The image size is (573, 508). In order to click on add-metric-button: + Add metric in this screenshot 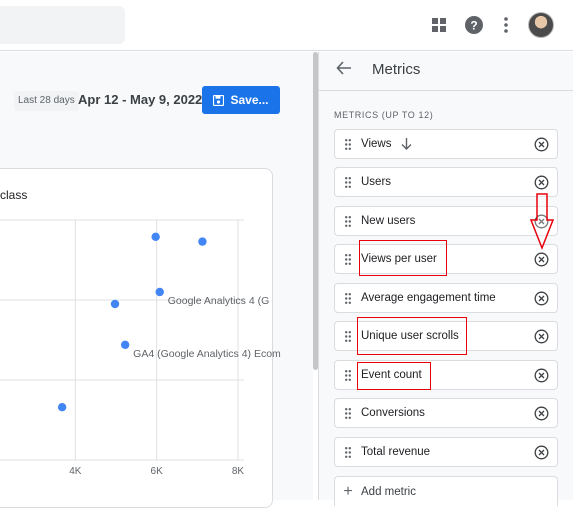, I will do `click(446, 491)`.